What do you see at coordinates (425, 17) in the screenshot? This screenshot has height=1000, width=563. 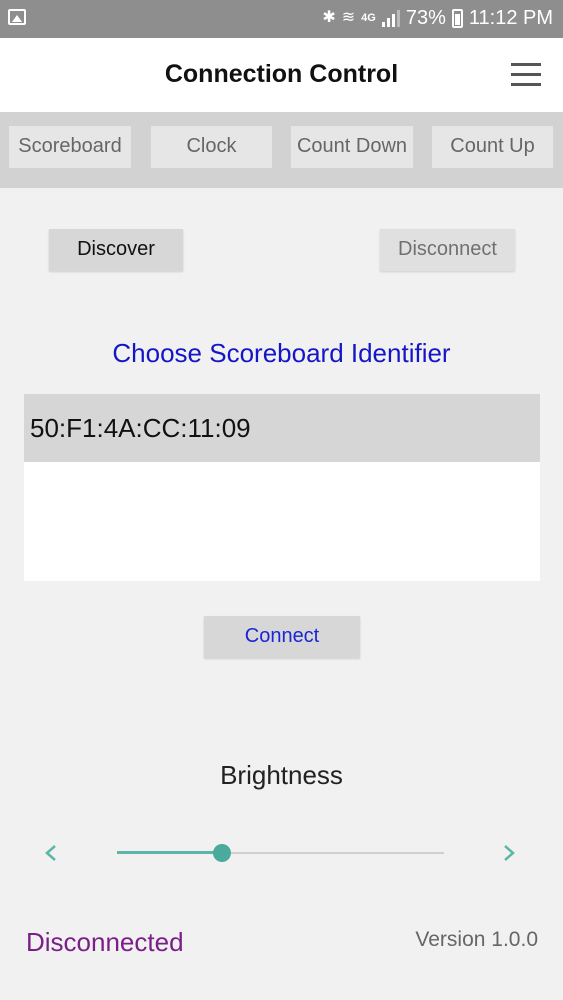 I see `battery-percent: 73%` at bounding box center [425, 17].